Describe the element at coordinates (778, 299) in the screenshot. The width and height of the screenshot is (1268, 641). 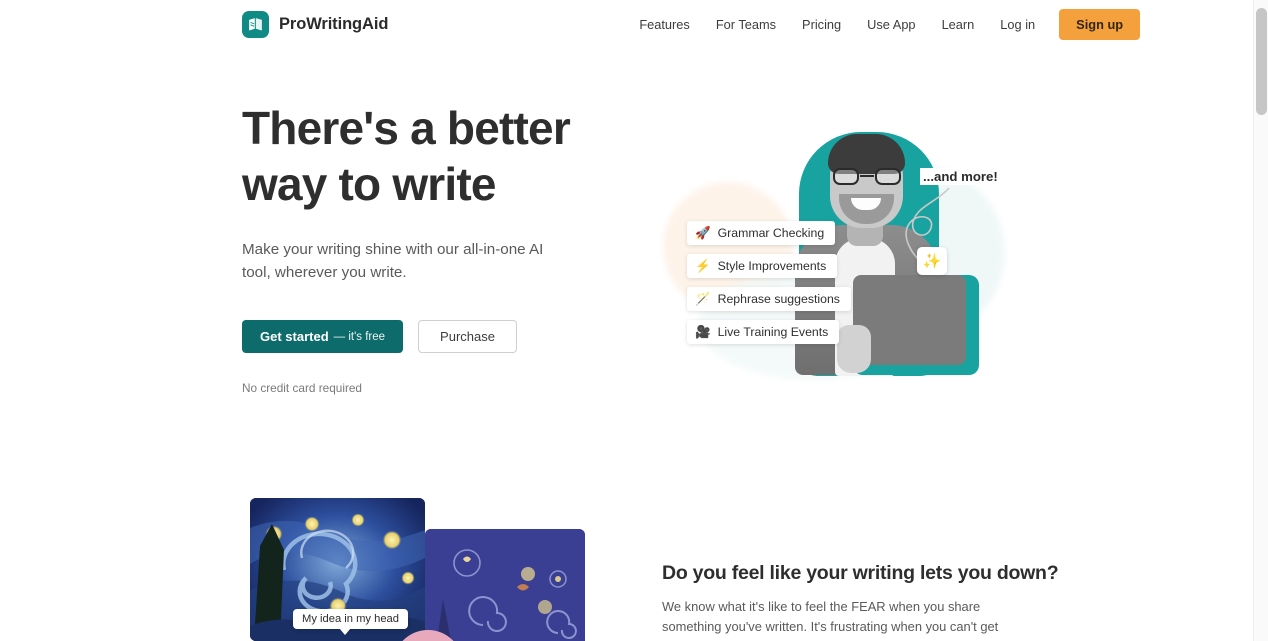
I see `feature-label: Rephrase suggestions` at that location.